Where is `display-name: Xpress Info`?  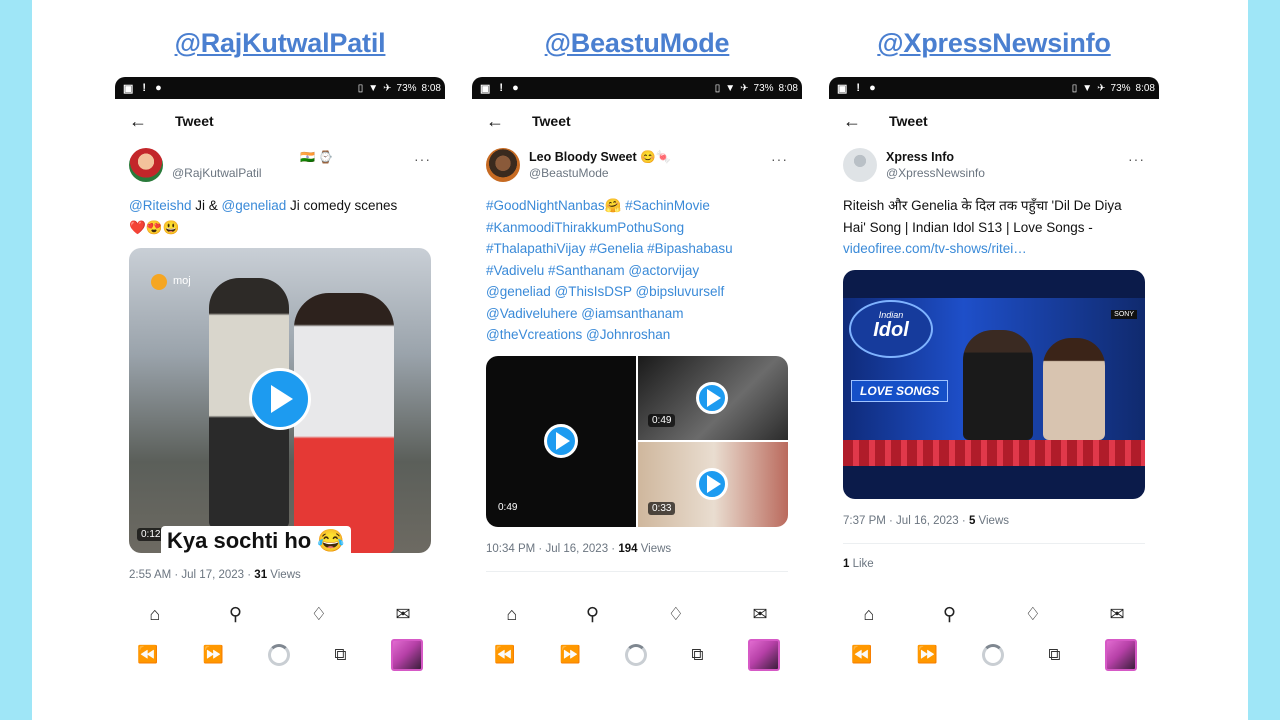 display-name: Xpress Info is located at coordinates (935, 157).